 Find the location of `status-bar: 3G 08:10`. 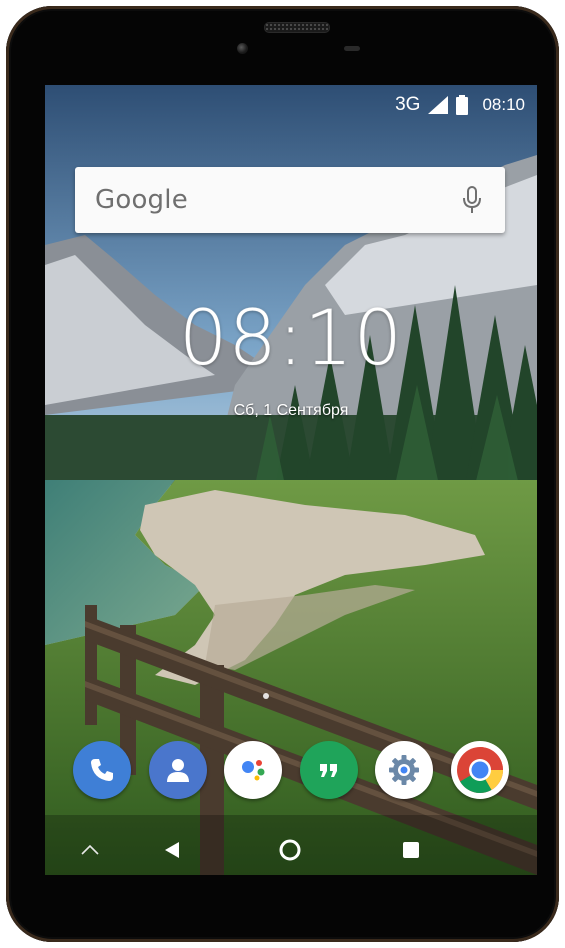

status-bar: 3G 08:10 is located at coordinates (460, 105).